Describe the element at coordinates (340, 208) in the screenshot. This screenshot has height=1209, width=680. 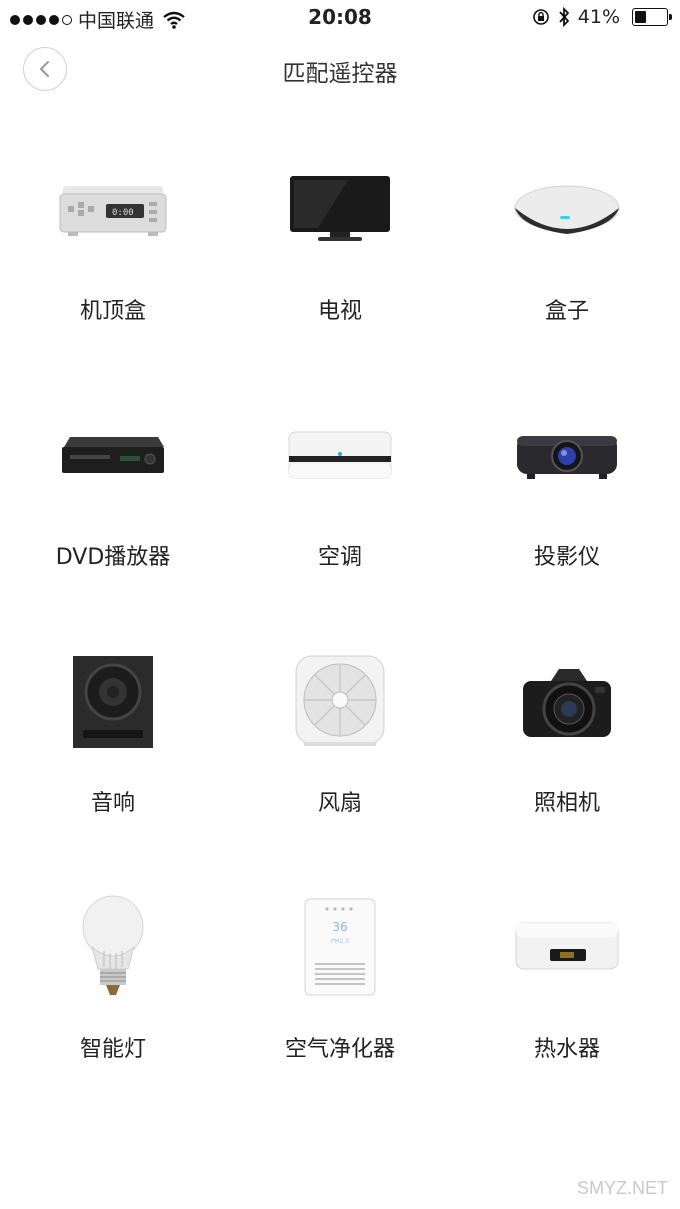
I see `tv-icon` at that location.